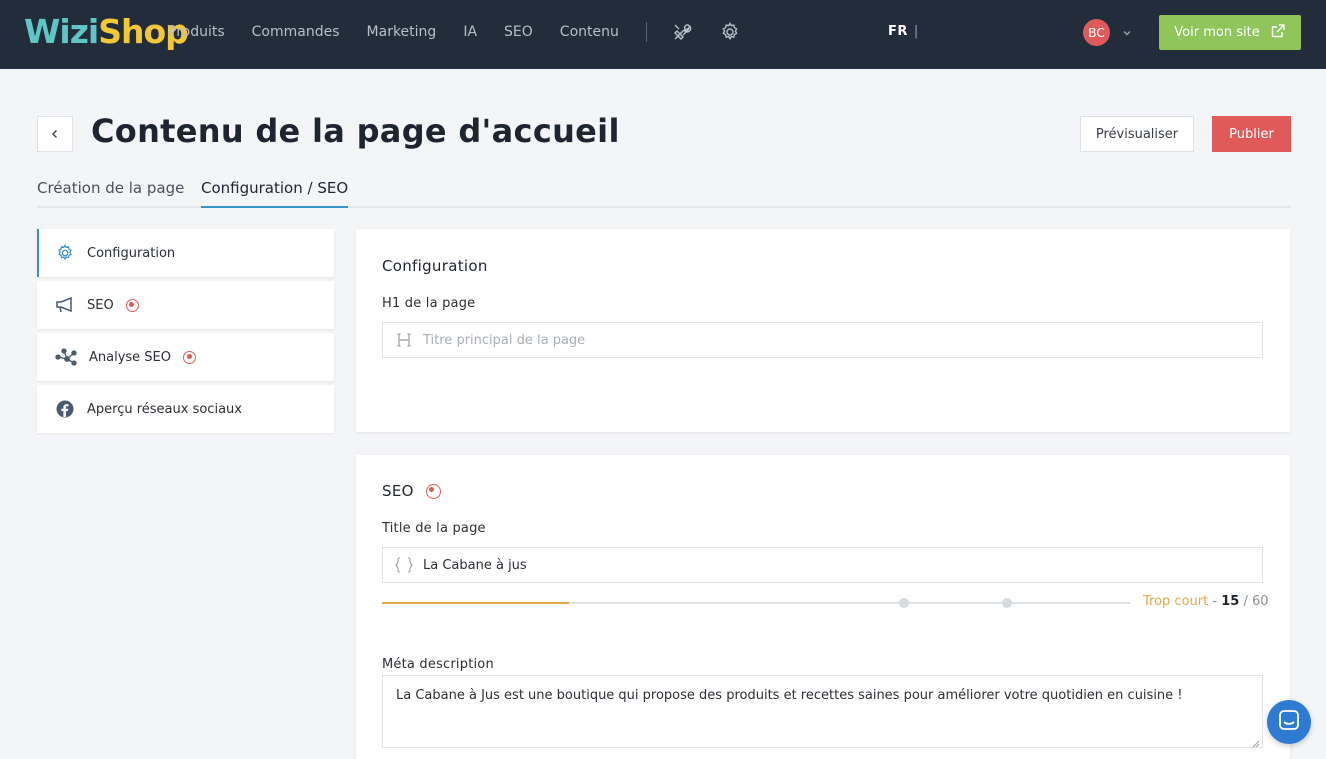 This screenshot has width=1326, height=759. I want to click on external-link-icon, so click(1278, 33).